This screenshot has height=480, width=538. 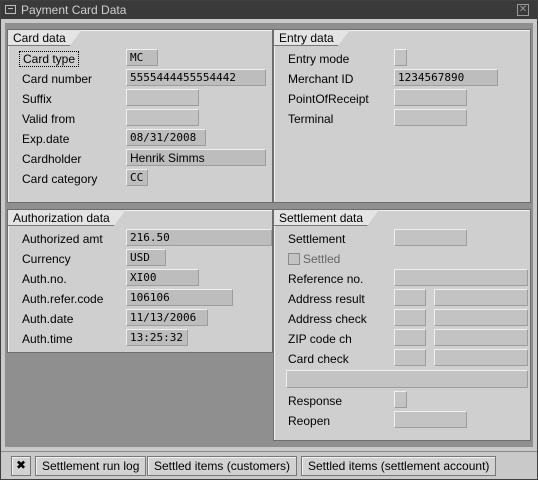 I want to click on auth-time-field: 13:25:32, so click(x=157, y=337).